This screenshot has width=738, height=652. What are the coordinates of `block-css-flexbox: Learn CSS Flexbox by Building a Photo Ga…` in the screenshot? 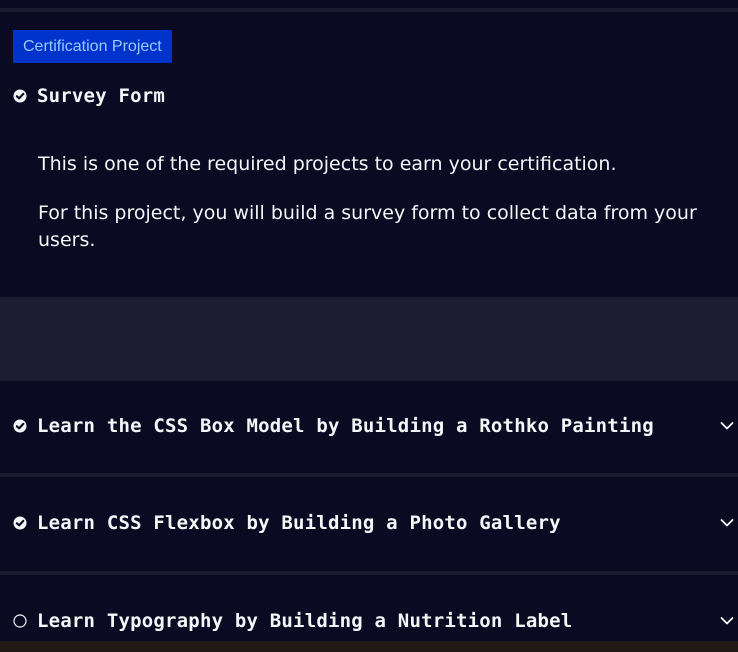 It's located at (369, 524).